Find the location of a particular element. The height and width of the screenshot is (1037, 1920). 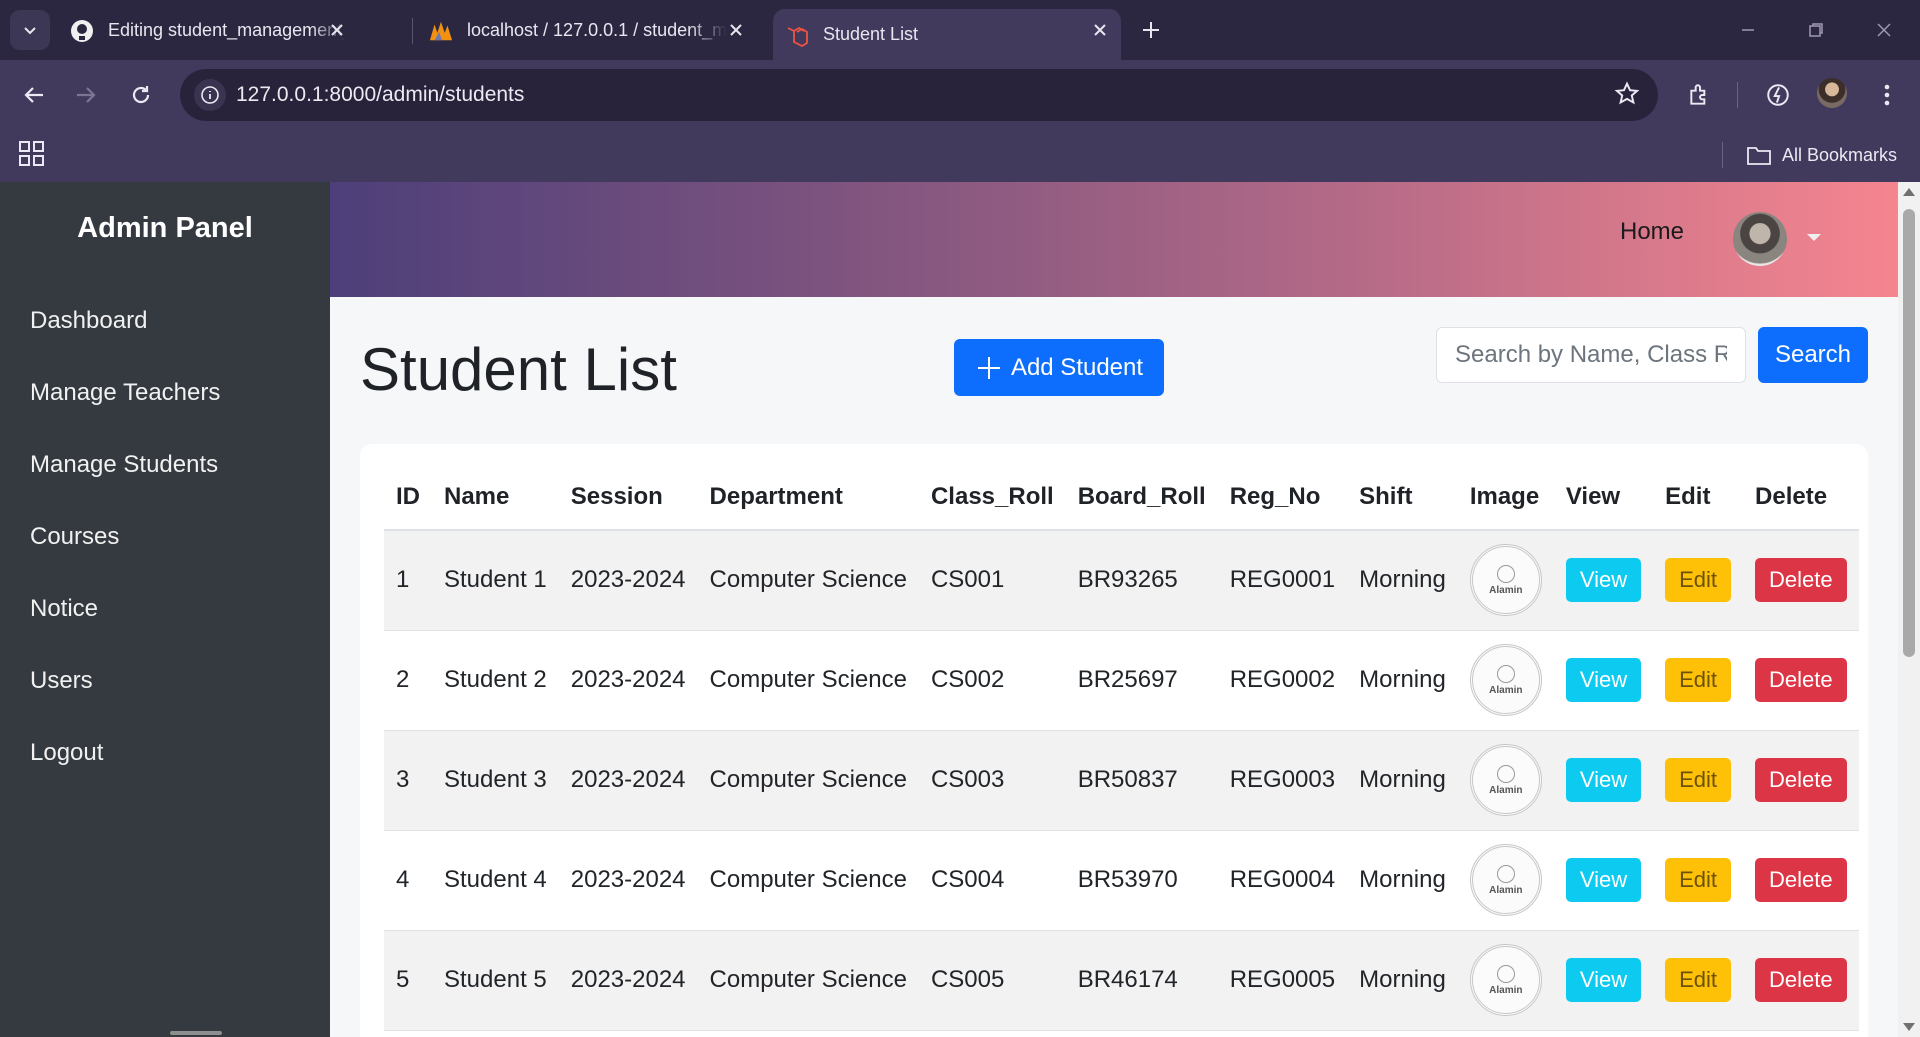

vertical-scrollbar is located at coordinates (1909, 609).